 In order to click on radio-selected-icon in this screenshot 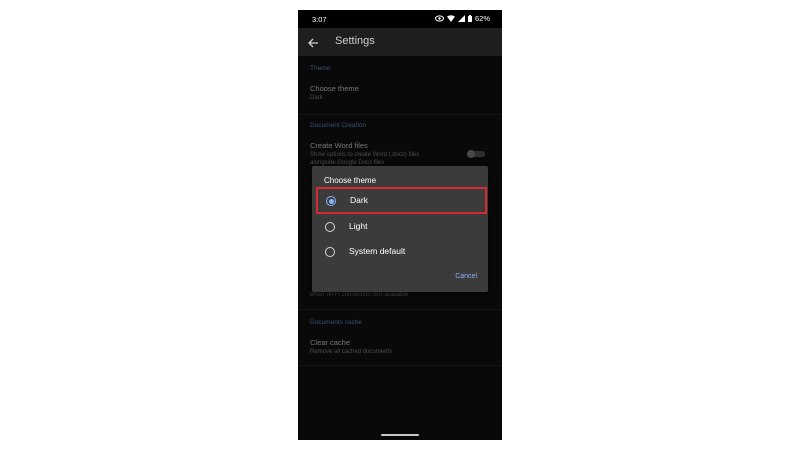, I will do `click(331, 201)`.